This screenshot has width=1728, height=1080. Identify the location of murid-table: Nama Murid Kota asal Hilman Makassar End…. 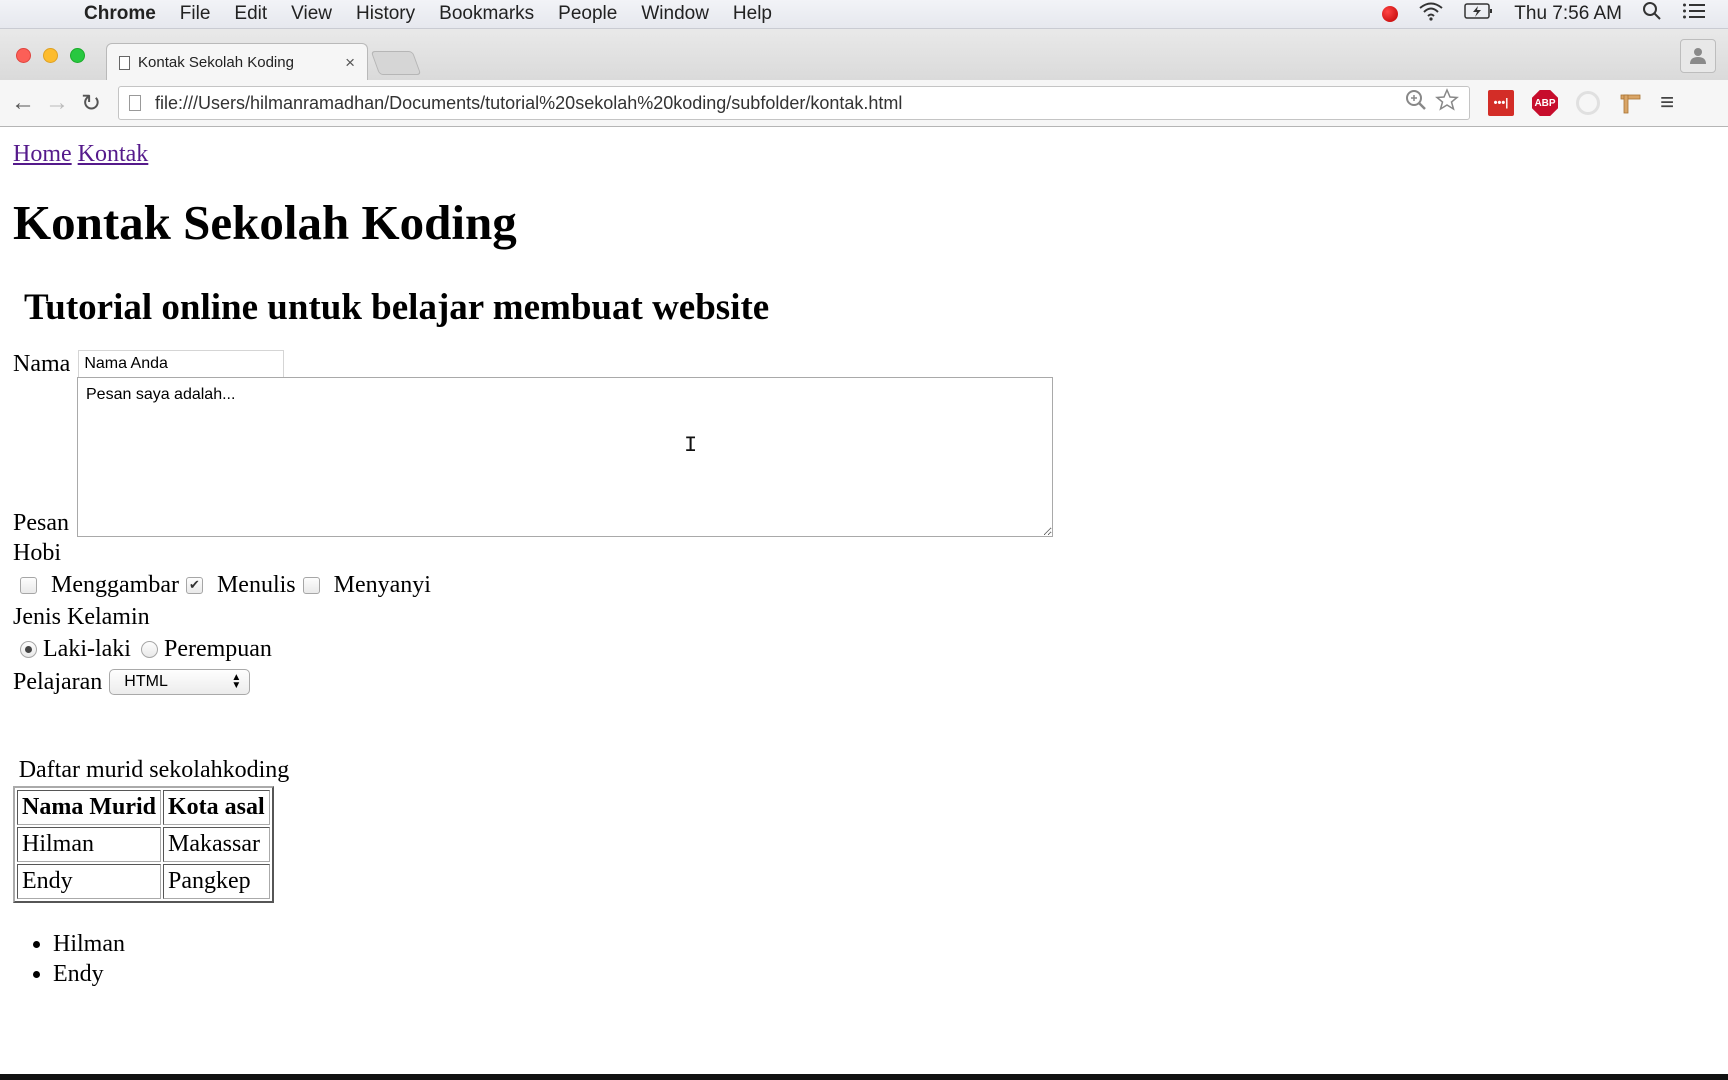
(143, 845).